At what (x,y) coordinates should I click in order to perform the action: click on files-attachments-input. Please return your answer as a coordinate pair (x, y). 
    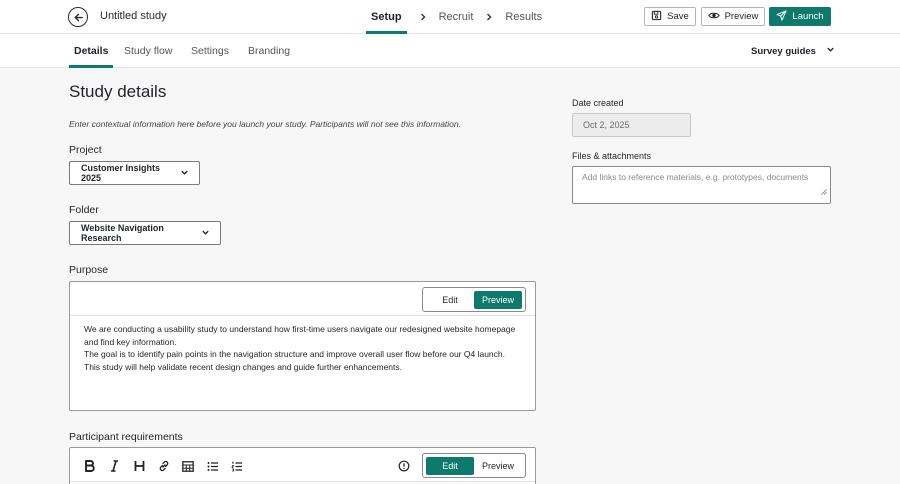
    Looking at the image, I should click on (701, 185).